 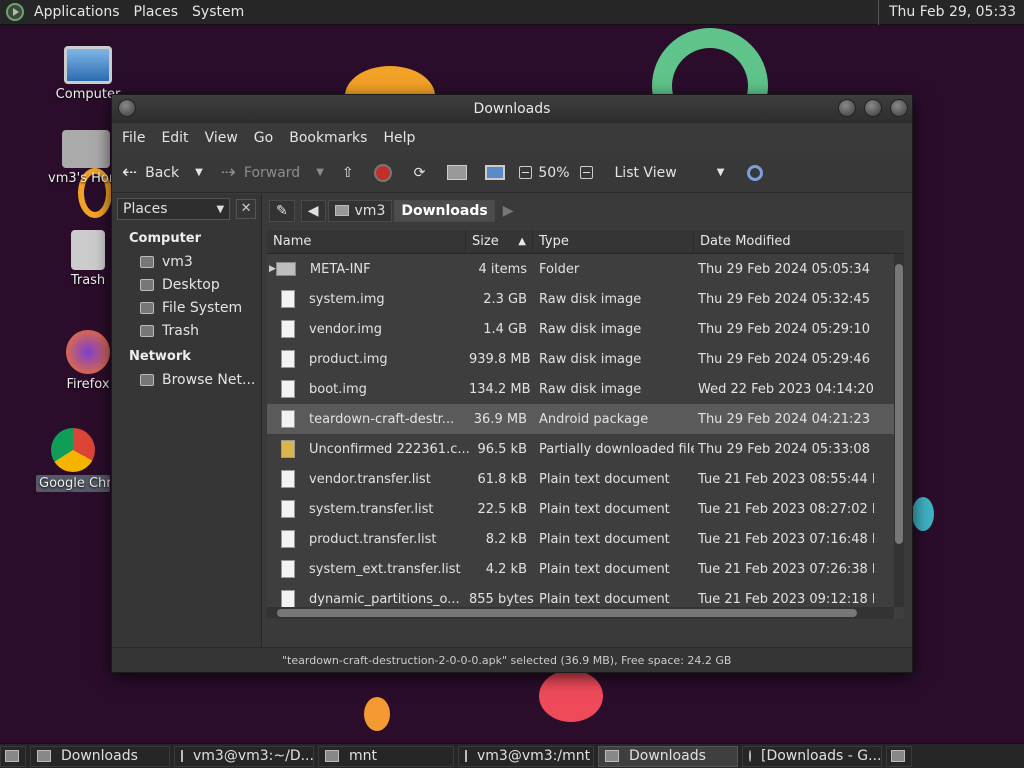 What do you see at coordinates (246, 209) in the screenshot?
I see `close-sidebar-icon: ✕` at bounding box center [246, 209].